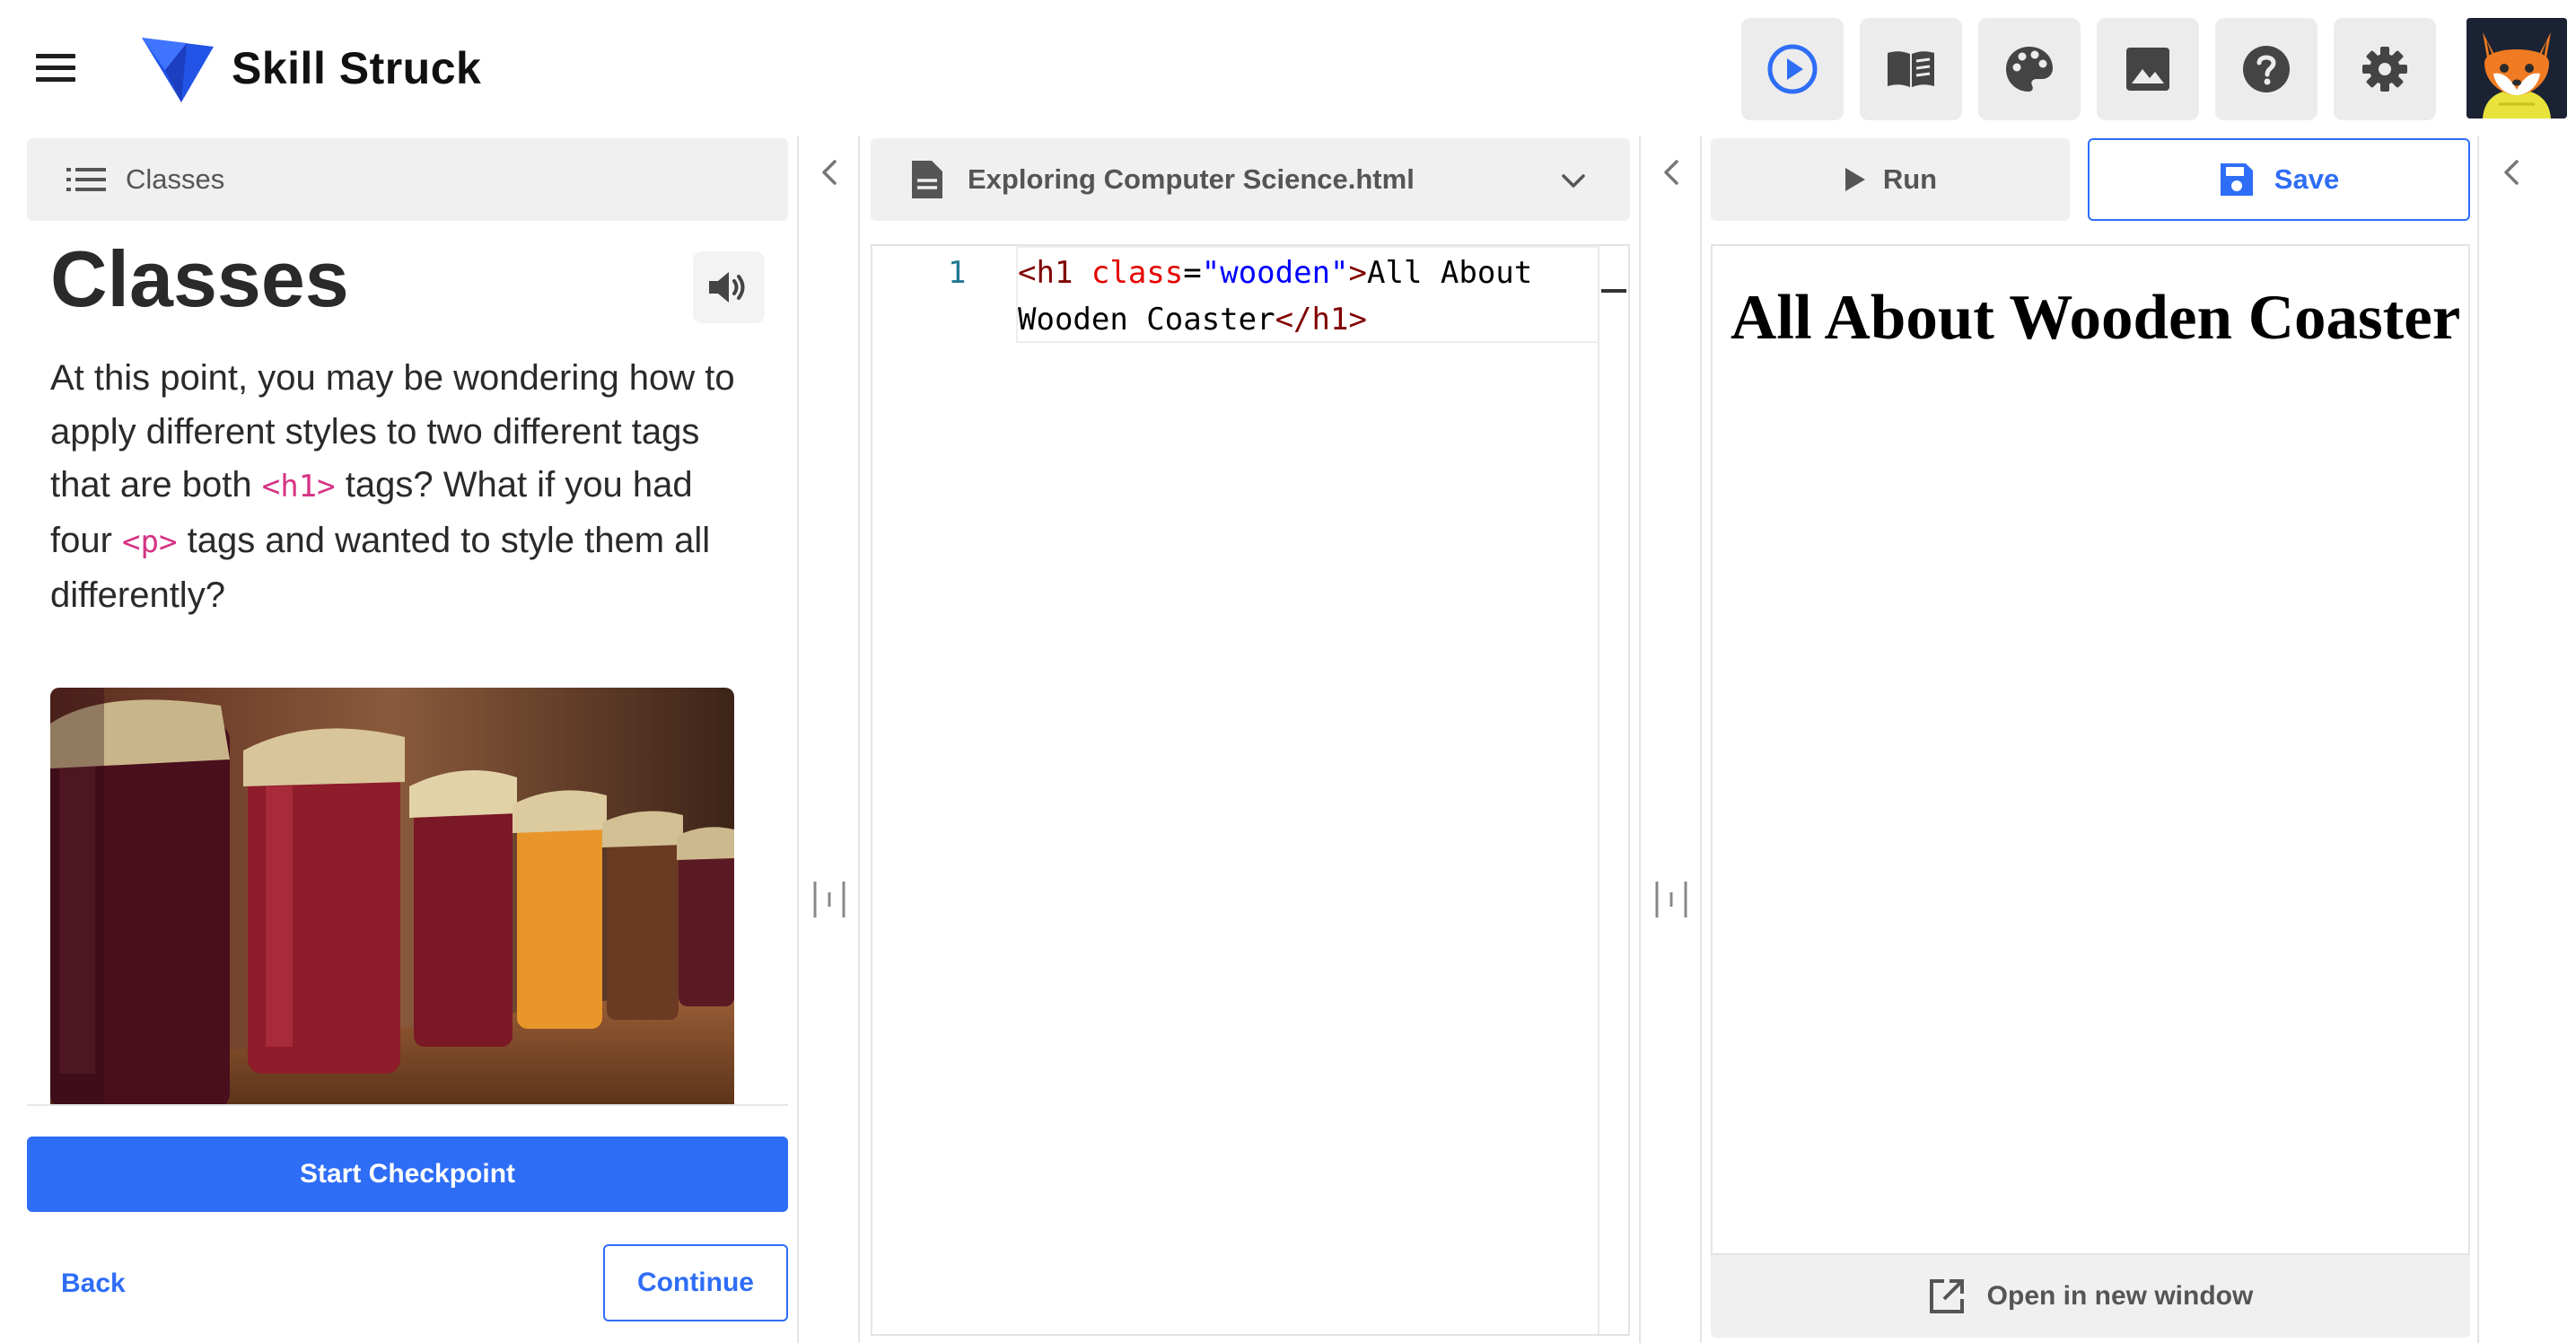 Image resolution: width=2576 pixels, height=1343 pixels. I want to click on editor-scroll-indicator, so click(1613, 291).